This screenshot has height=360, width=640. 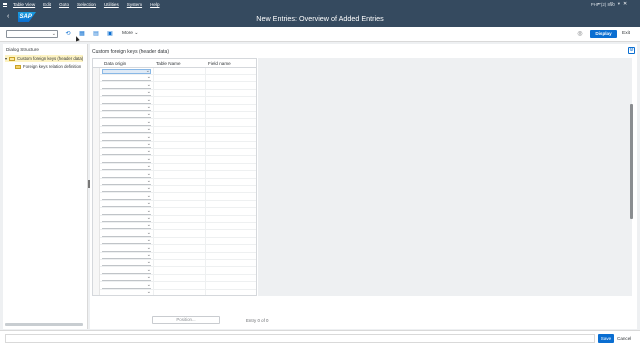 What do you see at coordinates (631, 50) in the screenshot?
I see `table-settings-icon: ⚙` at bounding box center [631, 50].